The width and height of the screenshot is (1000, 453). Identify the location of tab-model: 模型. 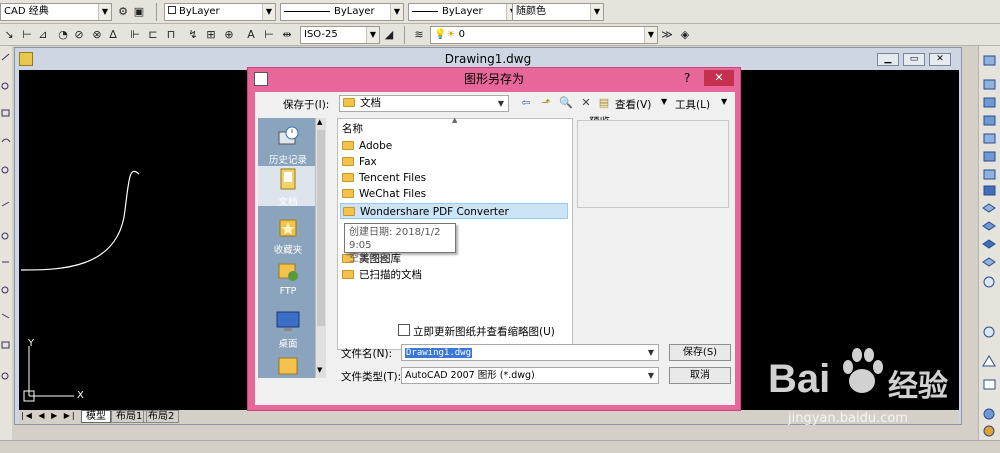
(96, 416).